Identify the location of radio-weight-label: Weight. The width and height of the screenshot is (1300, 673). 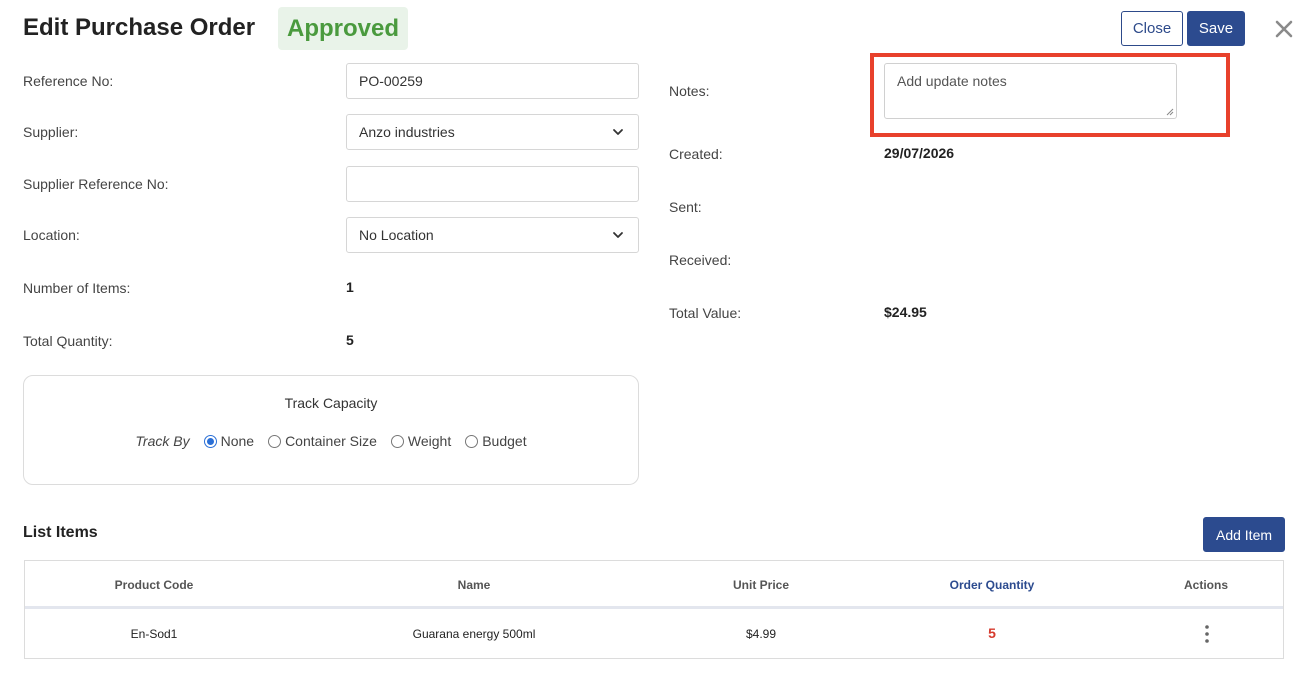
(429, 441).